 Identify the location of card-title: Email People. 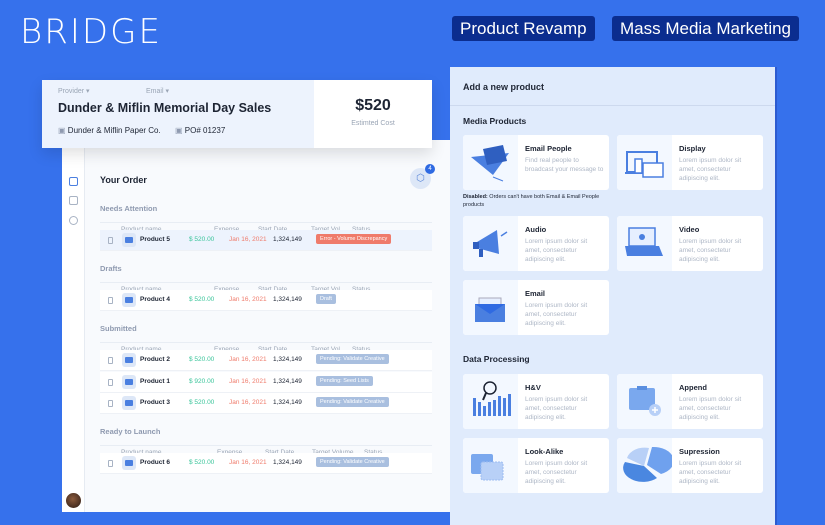
(548, 148).